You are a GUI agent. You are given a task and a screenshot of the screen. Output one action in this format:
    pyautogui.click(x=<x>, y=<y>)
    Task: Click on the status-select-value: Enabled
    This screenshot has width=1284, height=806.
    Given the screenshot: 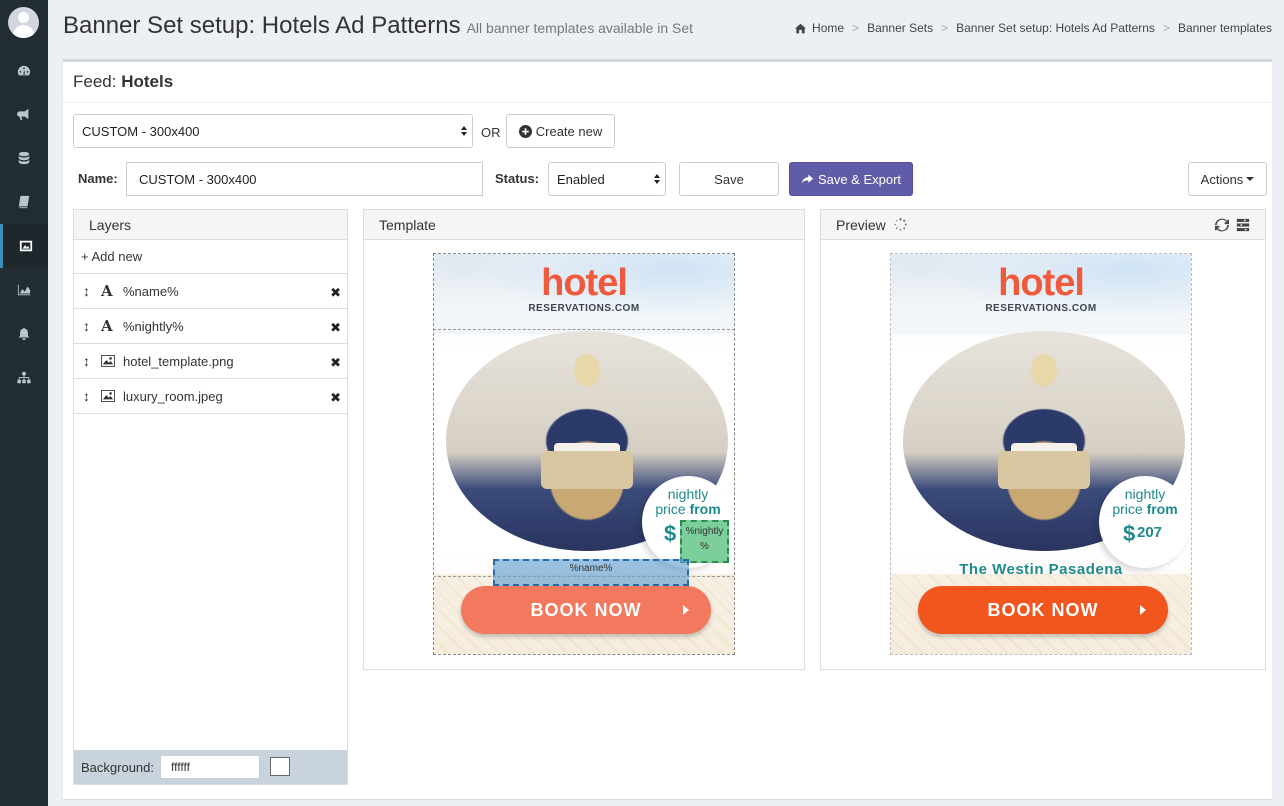 What is the action you would take?
    pyautogui.click(x=581, y=179)
    